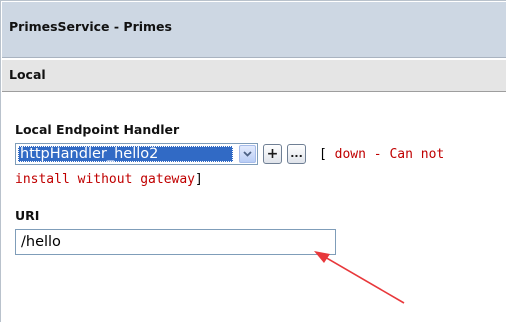 This screenshot has height=322, width=506. What do you see at coordinates (125, 154) in the screenshot?
I see `endpoint-handler-selected-value: httpHandler_hello2` at bounding box center [125, 154].